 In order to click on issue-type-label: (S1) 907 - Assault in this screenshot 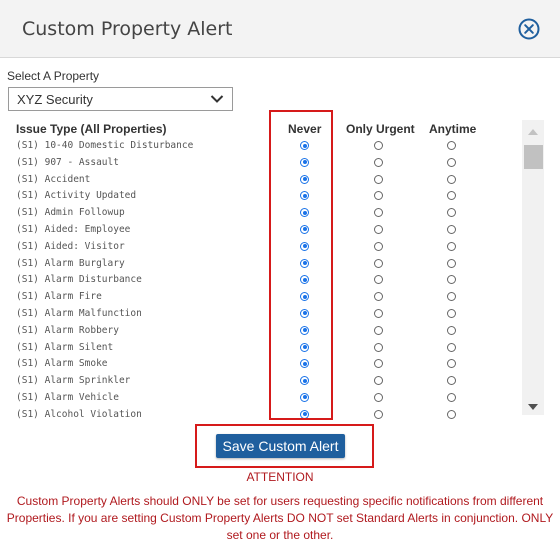, I will do `click(67, 162)`.